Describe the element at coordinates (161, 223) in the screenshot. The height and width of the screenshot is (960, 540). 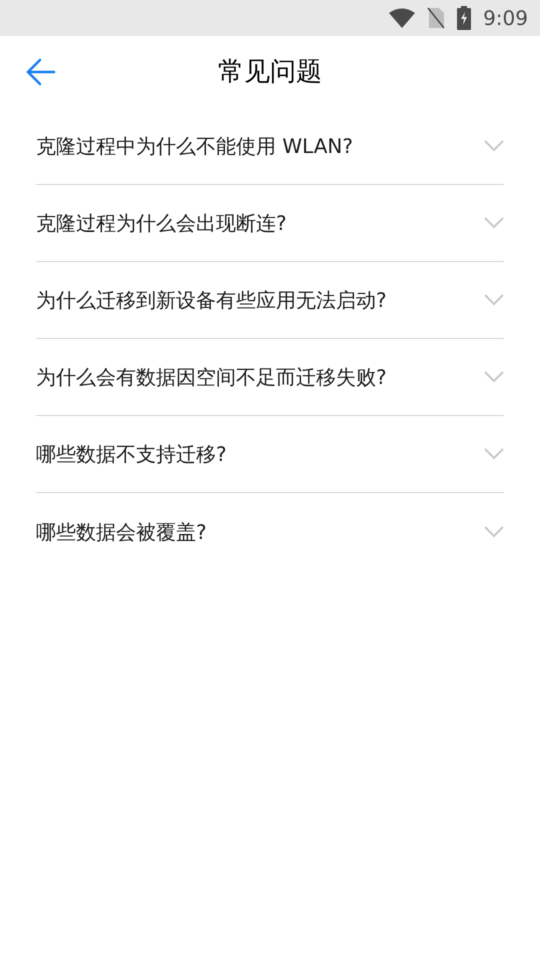
I see `faq-question: 克隆过程为什么会出现断连?` at that location.